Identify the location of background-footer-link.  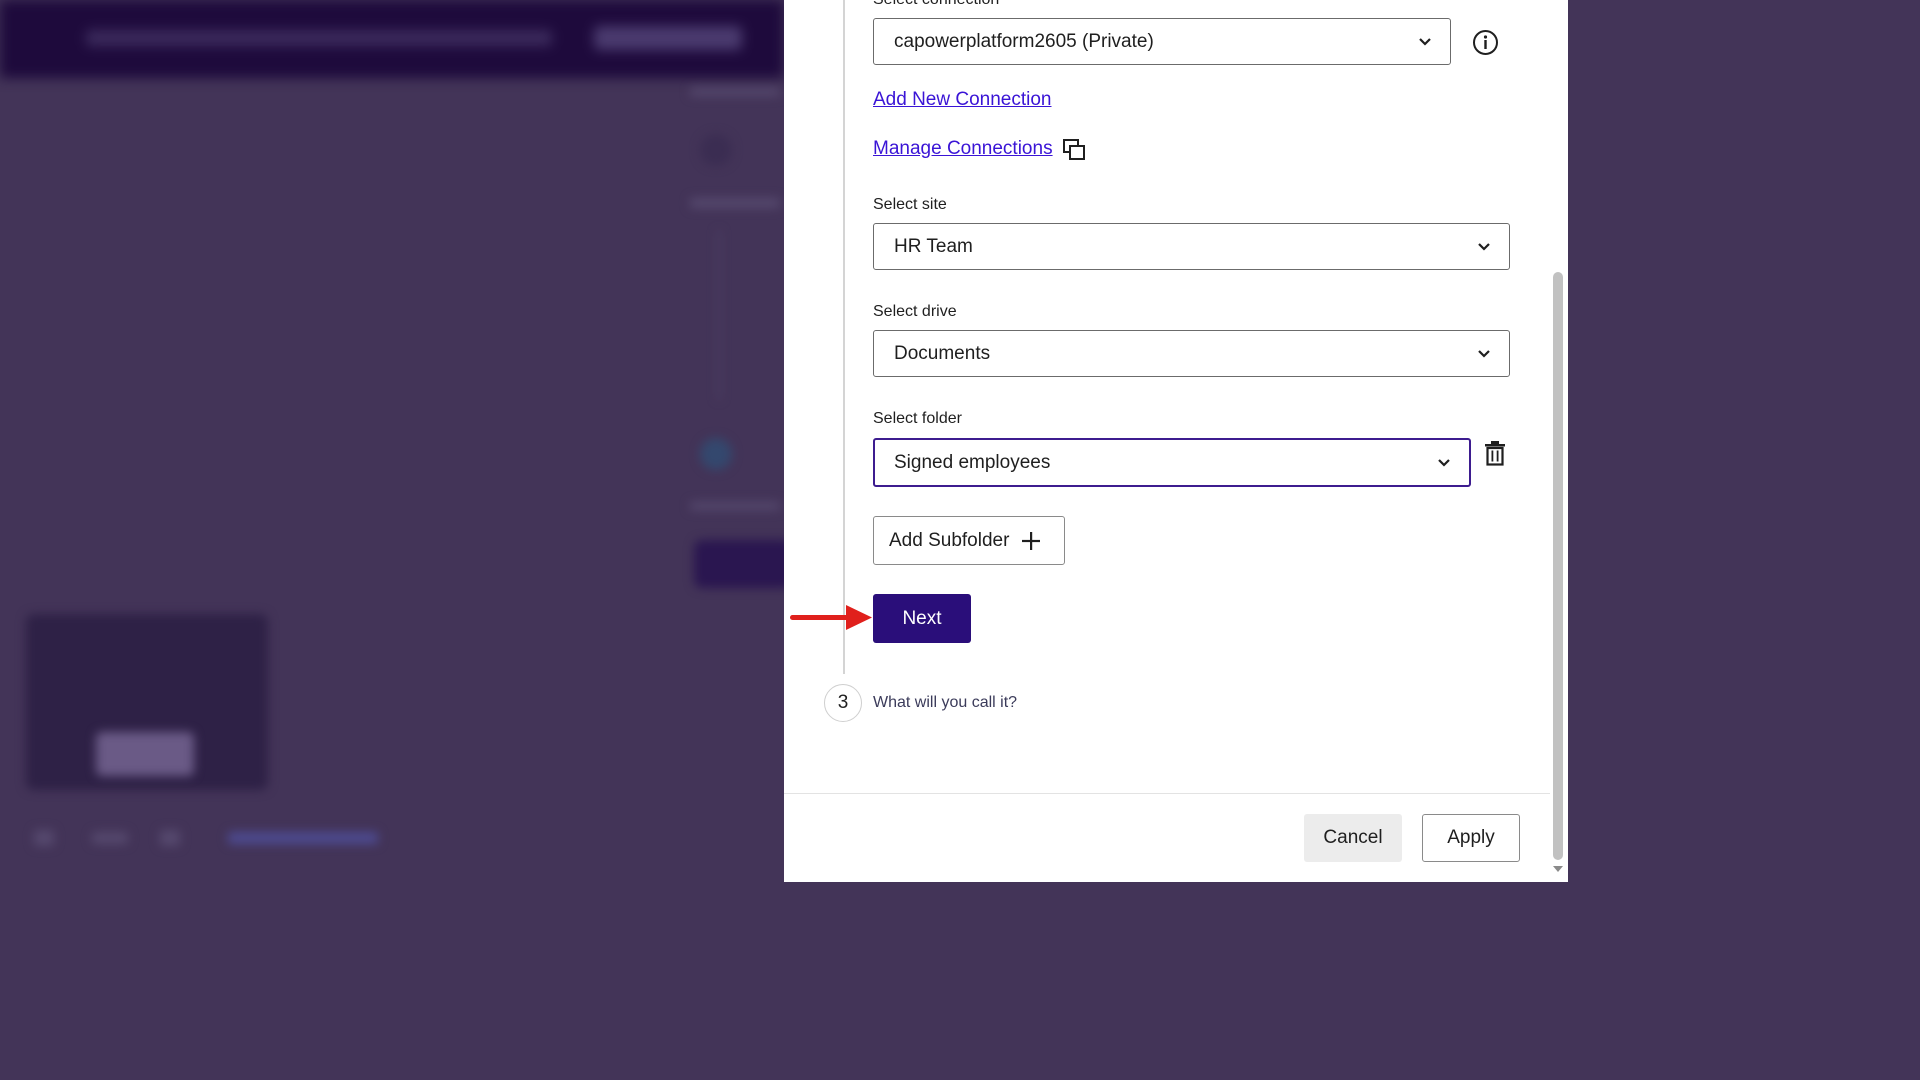
(303, 838).